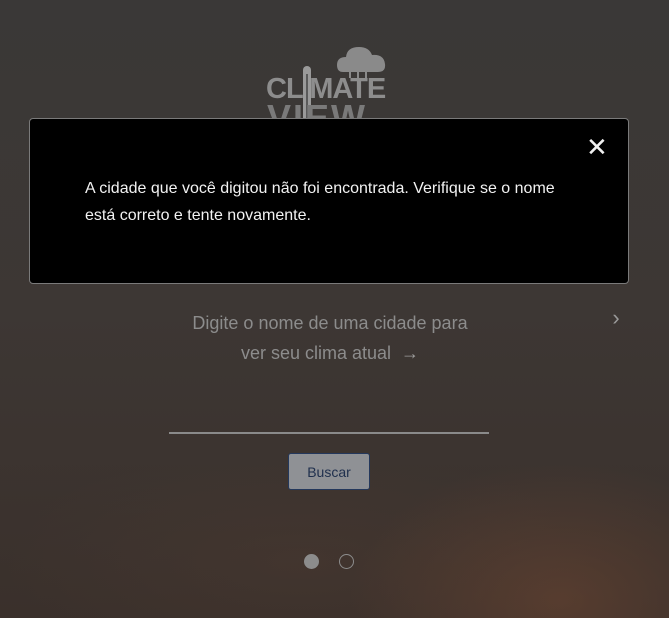 This screenshot has height=618, width=669. I want to click on close-icon: ✕, so click(597, 147).